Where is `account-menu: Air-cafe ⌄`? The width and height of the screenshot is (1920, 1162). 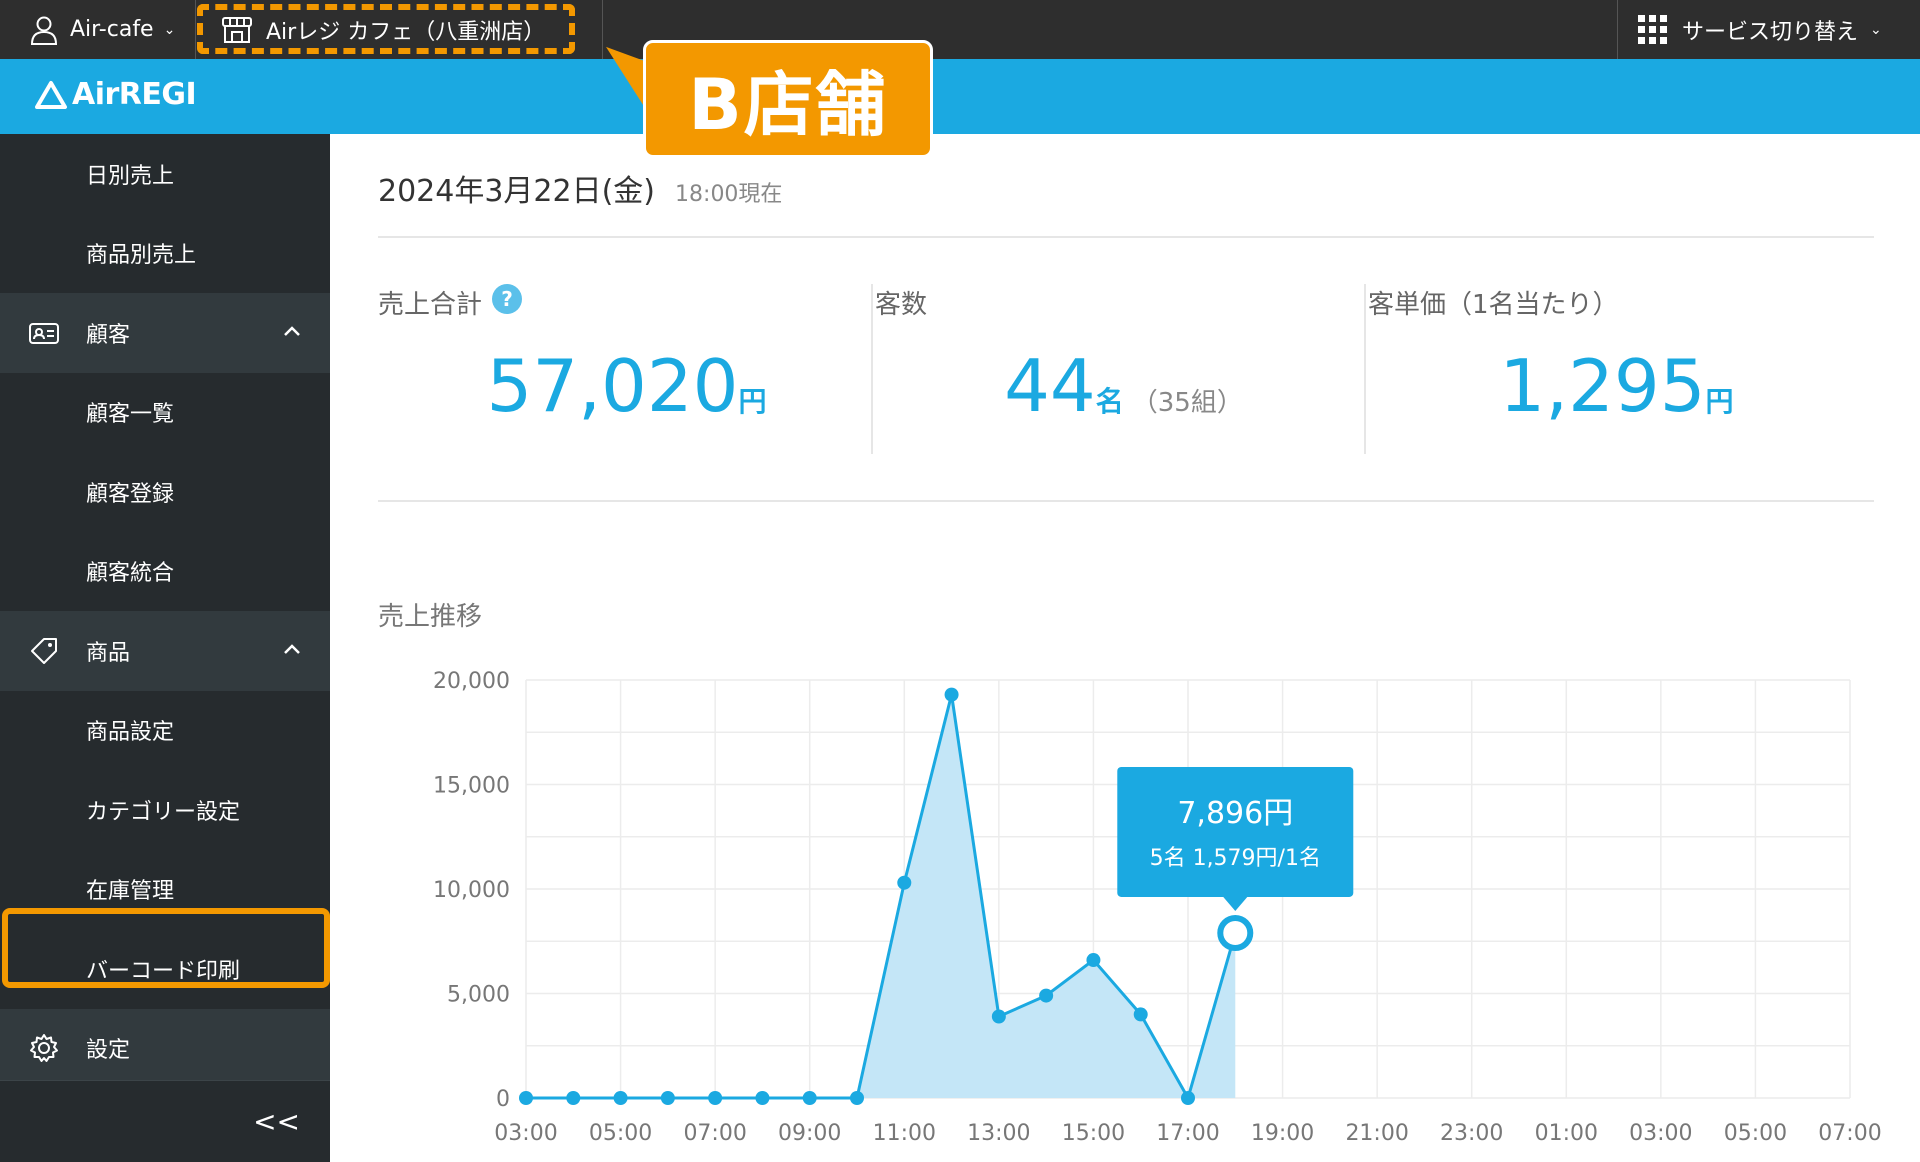 account-menu: Air-cafe ⌄ is located at coordinates (97, 29).